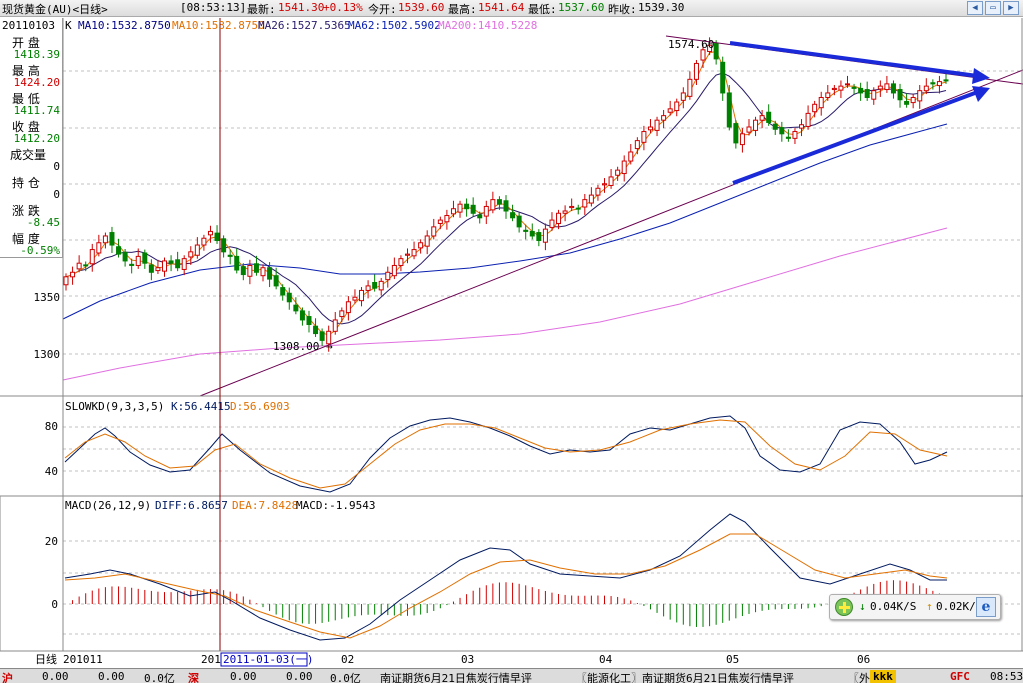 The width and height of the screenshot is (1023, 683). I want to click on news-ticker-2: 〖能源化工〗南证期货6月21日焦炭行情早评, so click(685, 676).